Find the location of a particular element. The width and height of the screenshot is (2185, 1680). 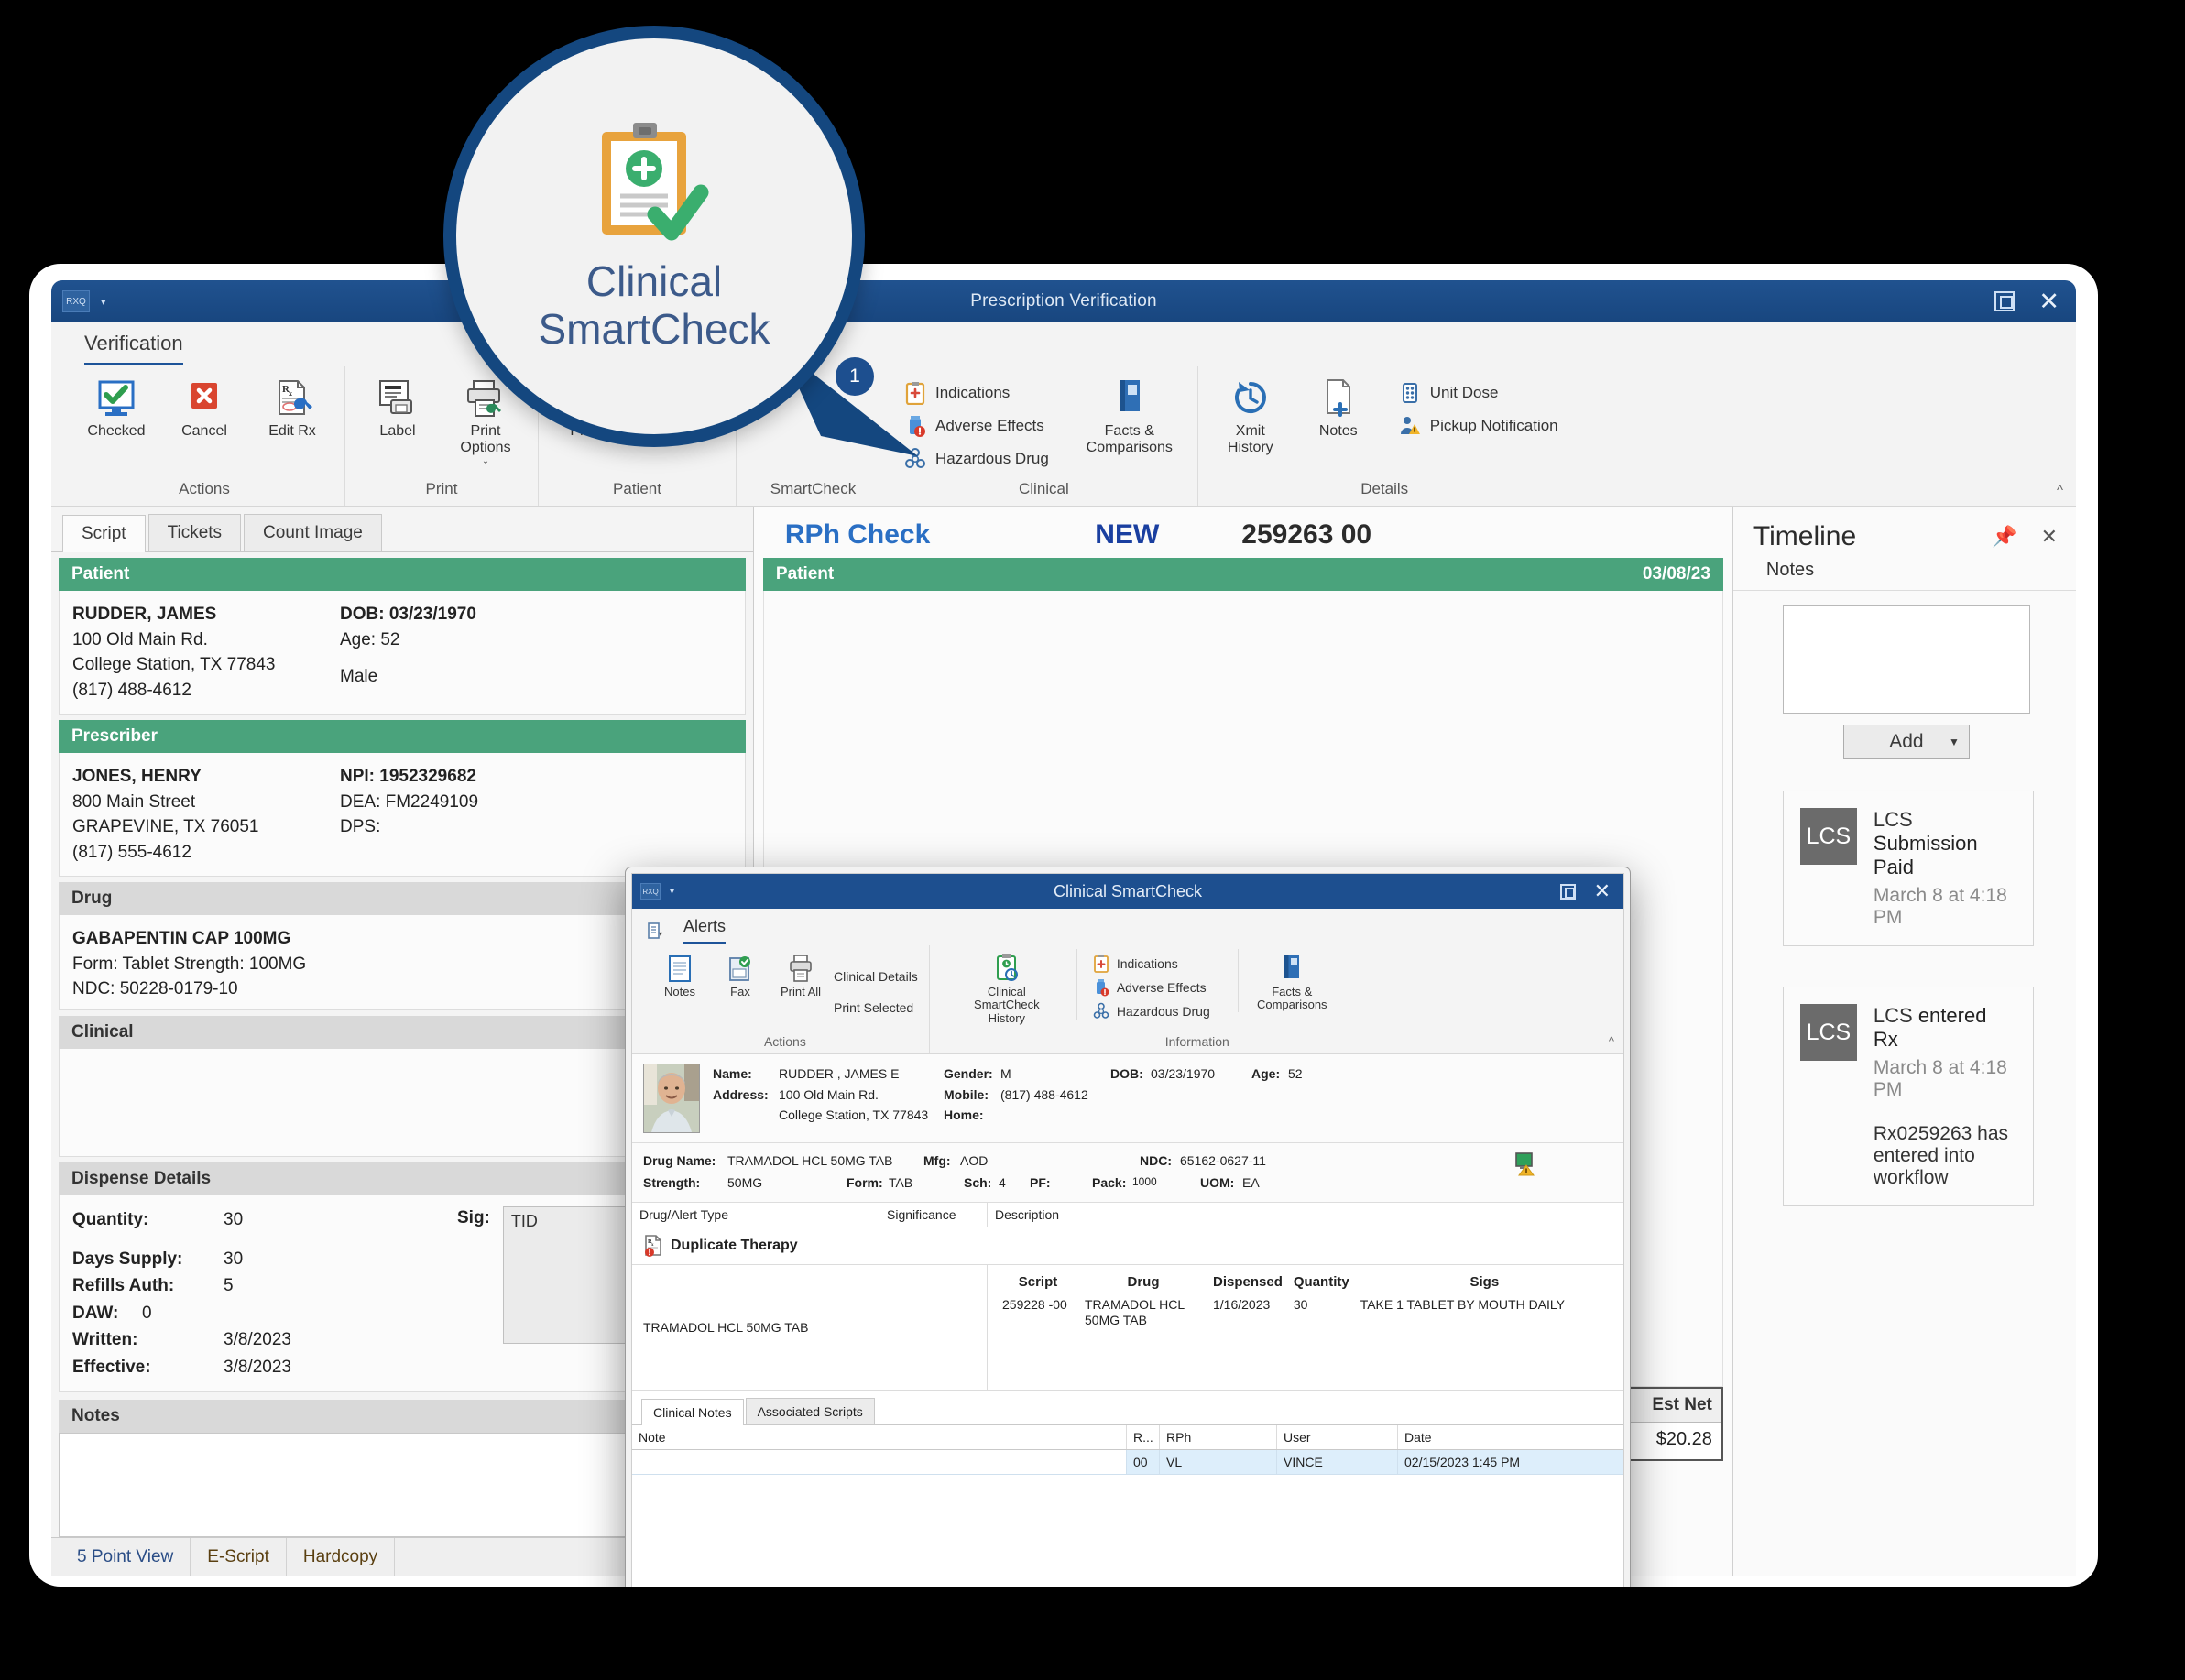

window-title: Prescription Verification is located at coordinates (1063, 301).